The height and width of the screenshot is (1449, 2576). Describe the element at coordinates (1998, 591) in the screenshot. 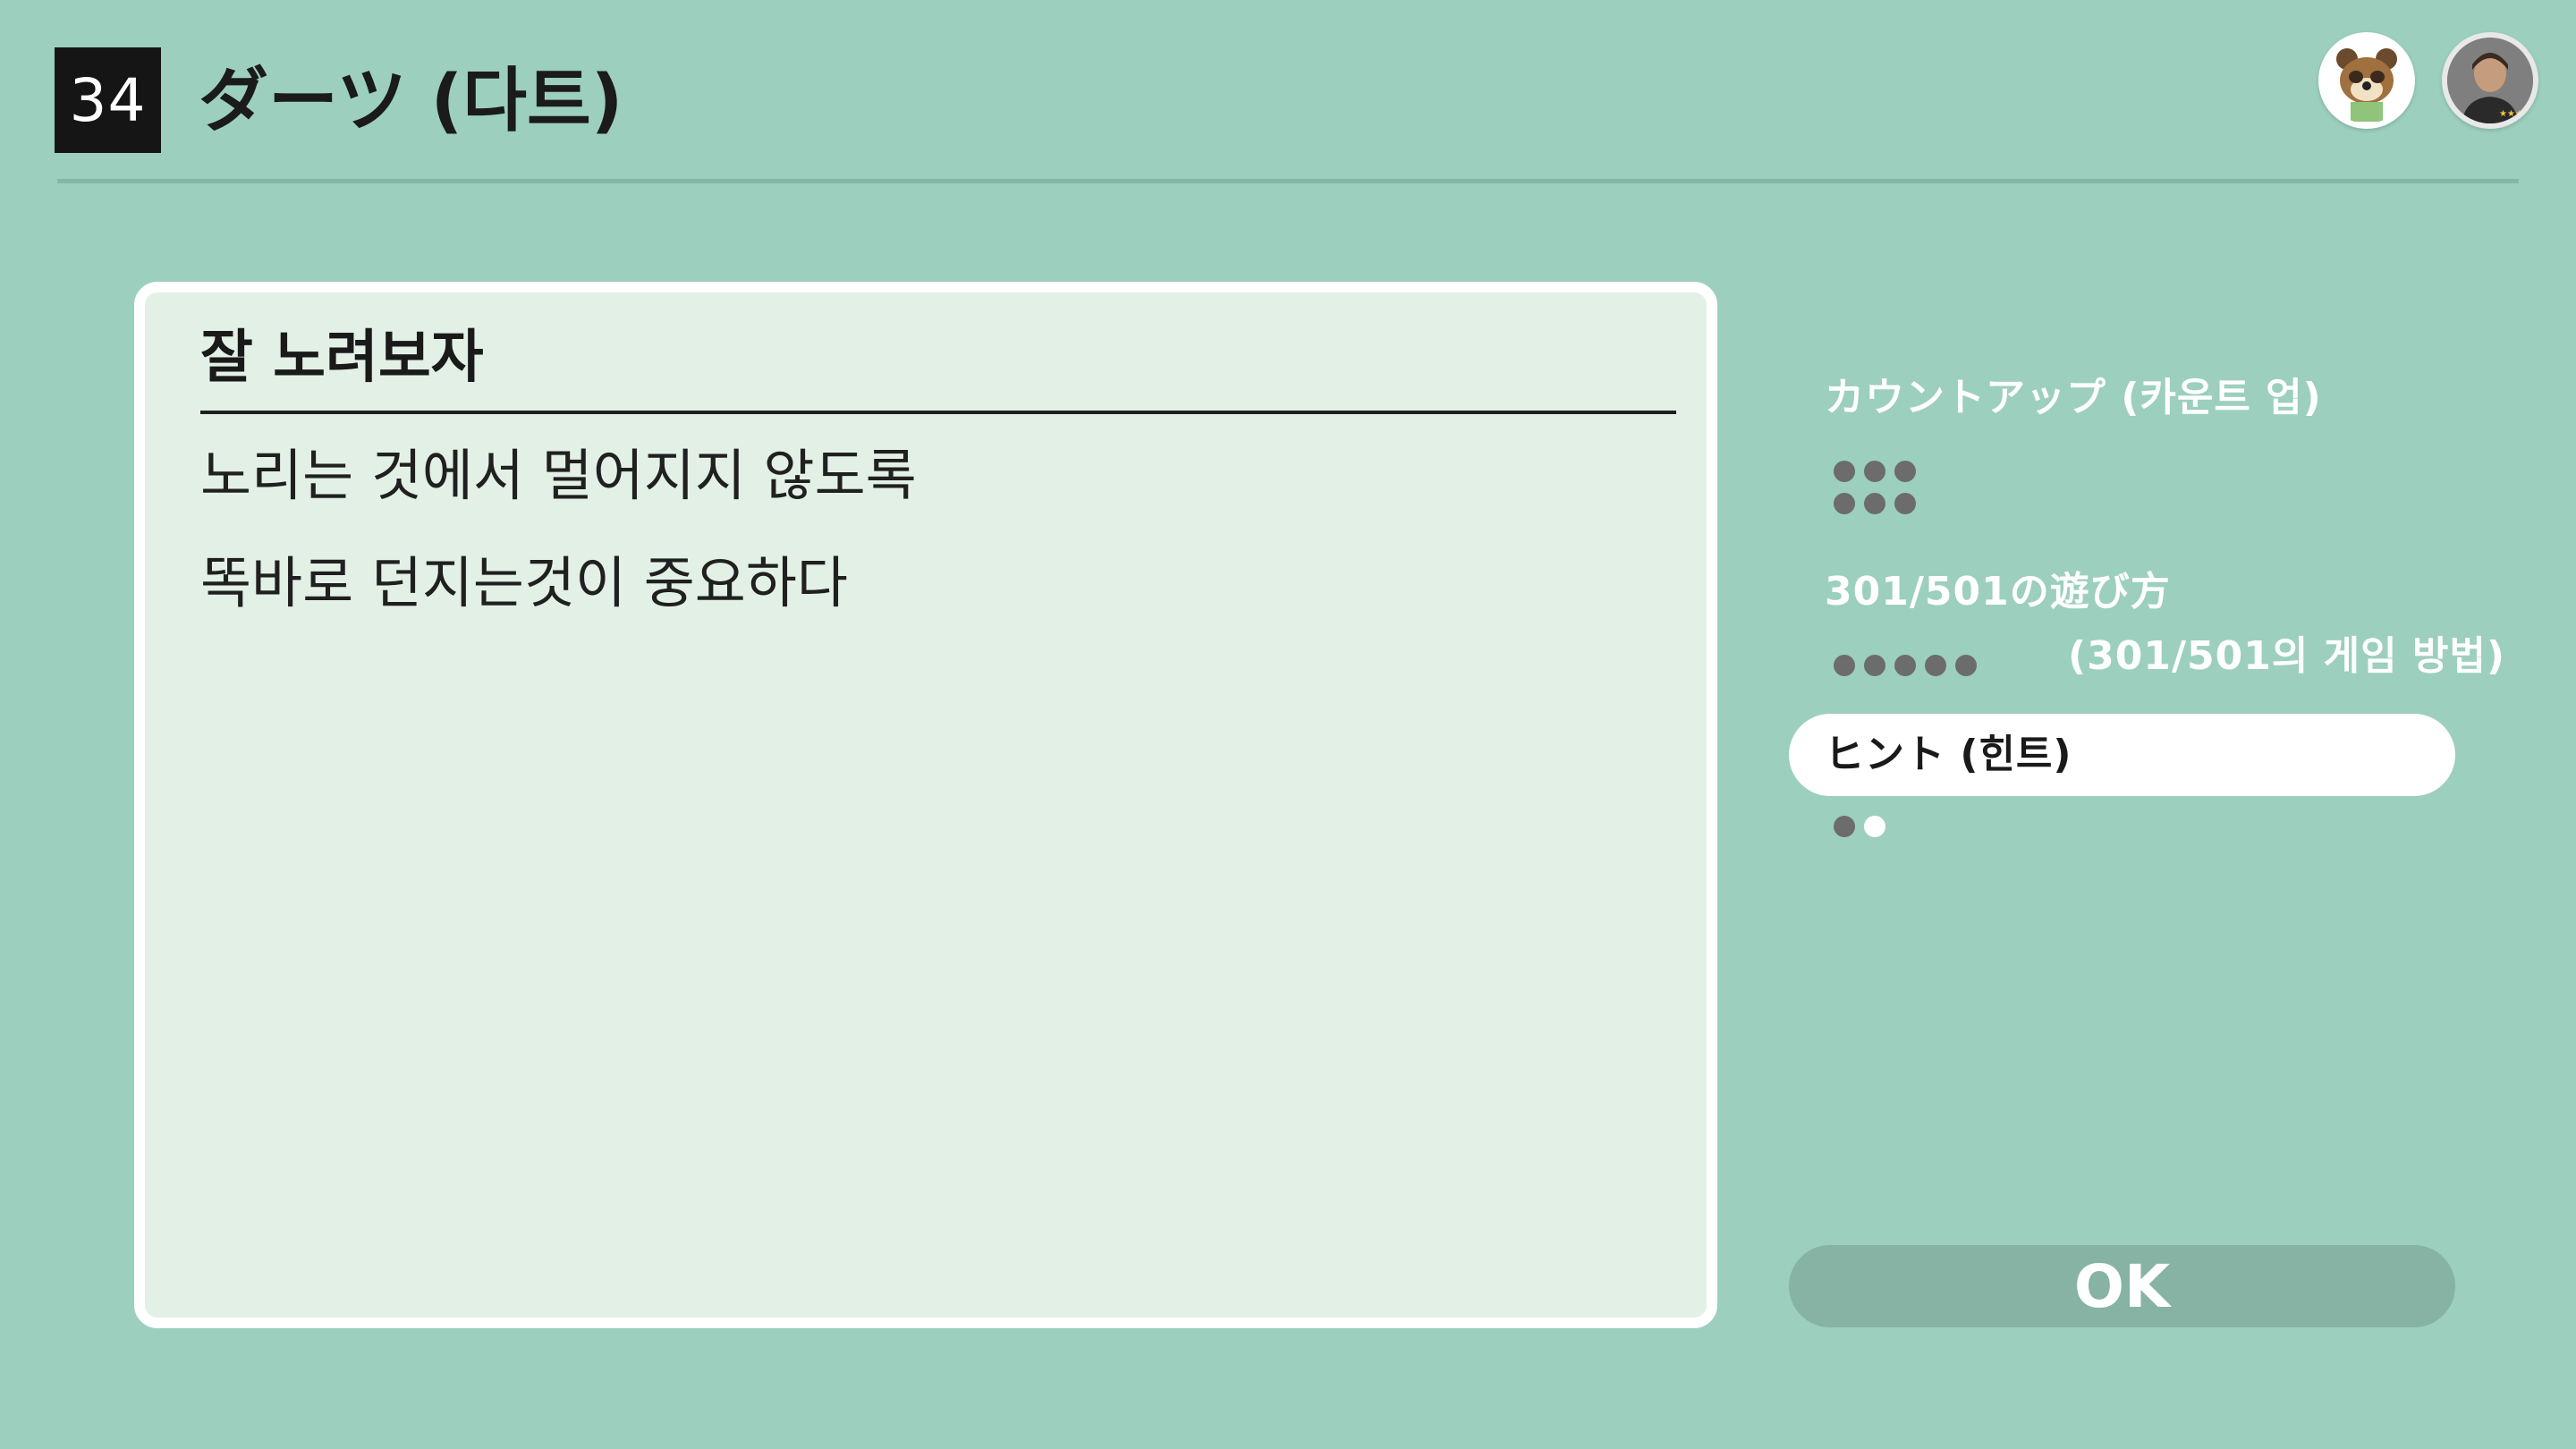

I see `menu-item-label: 301/501の遊び方` at that location.